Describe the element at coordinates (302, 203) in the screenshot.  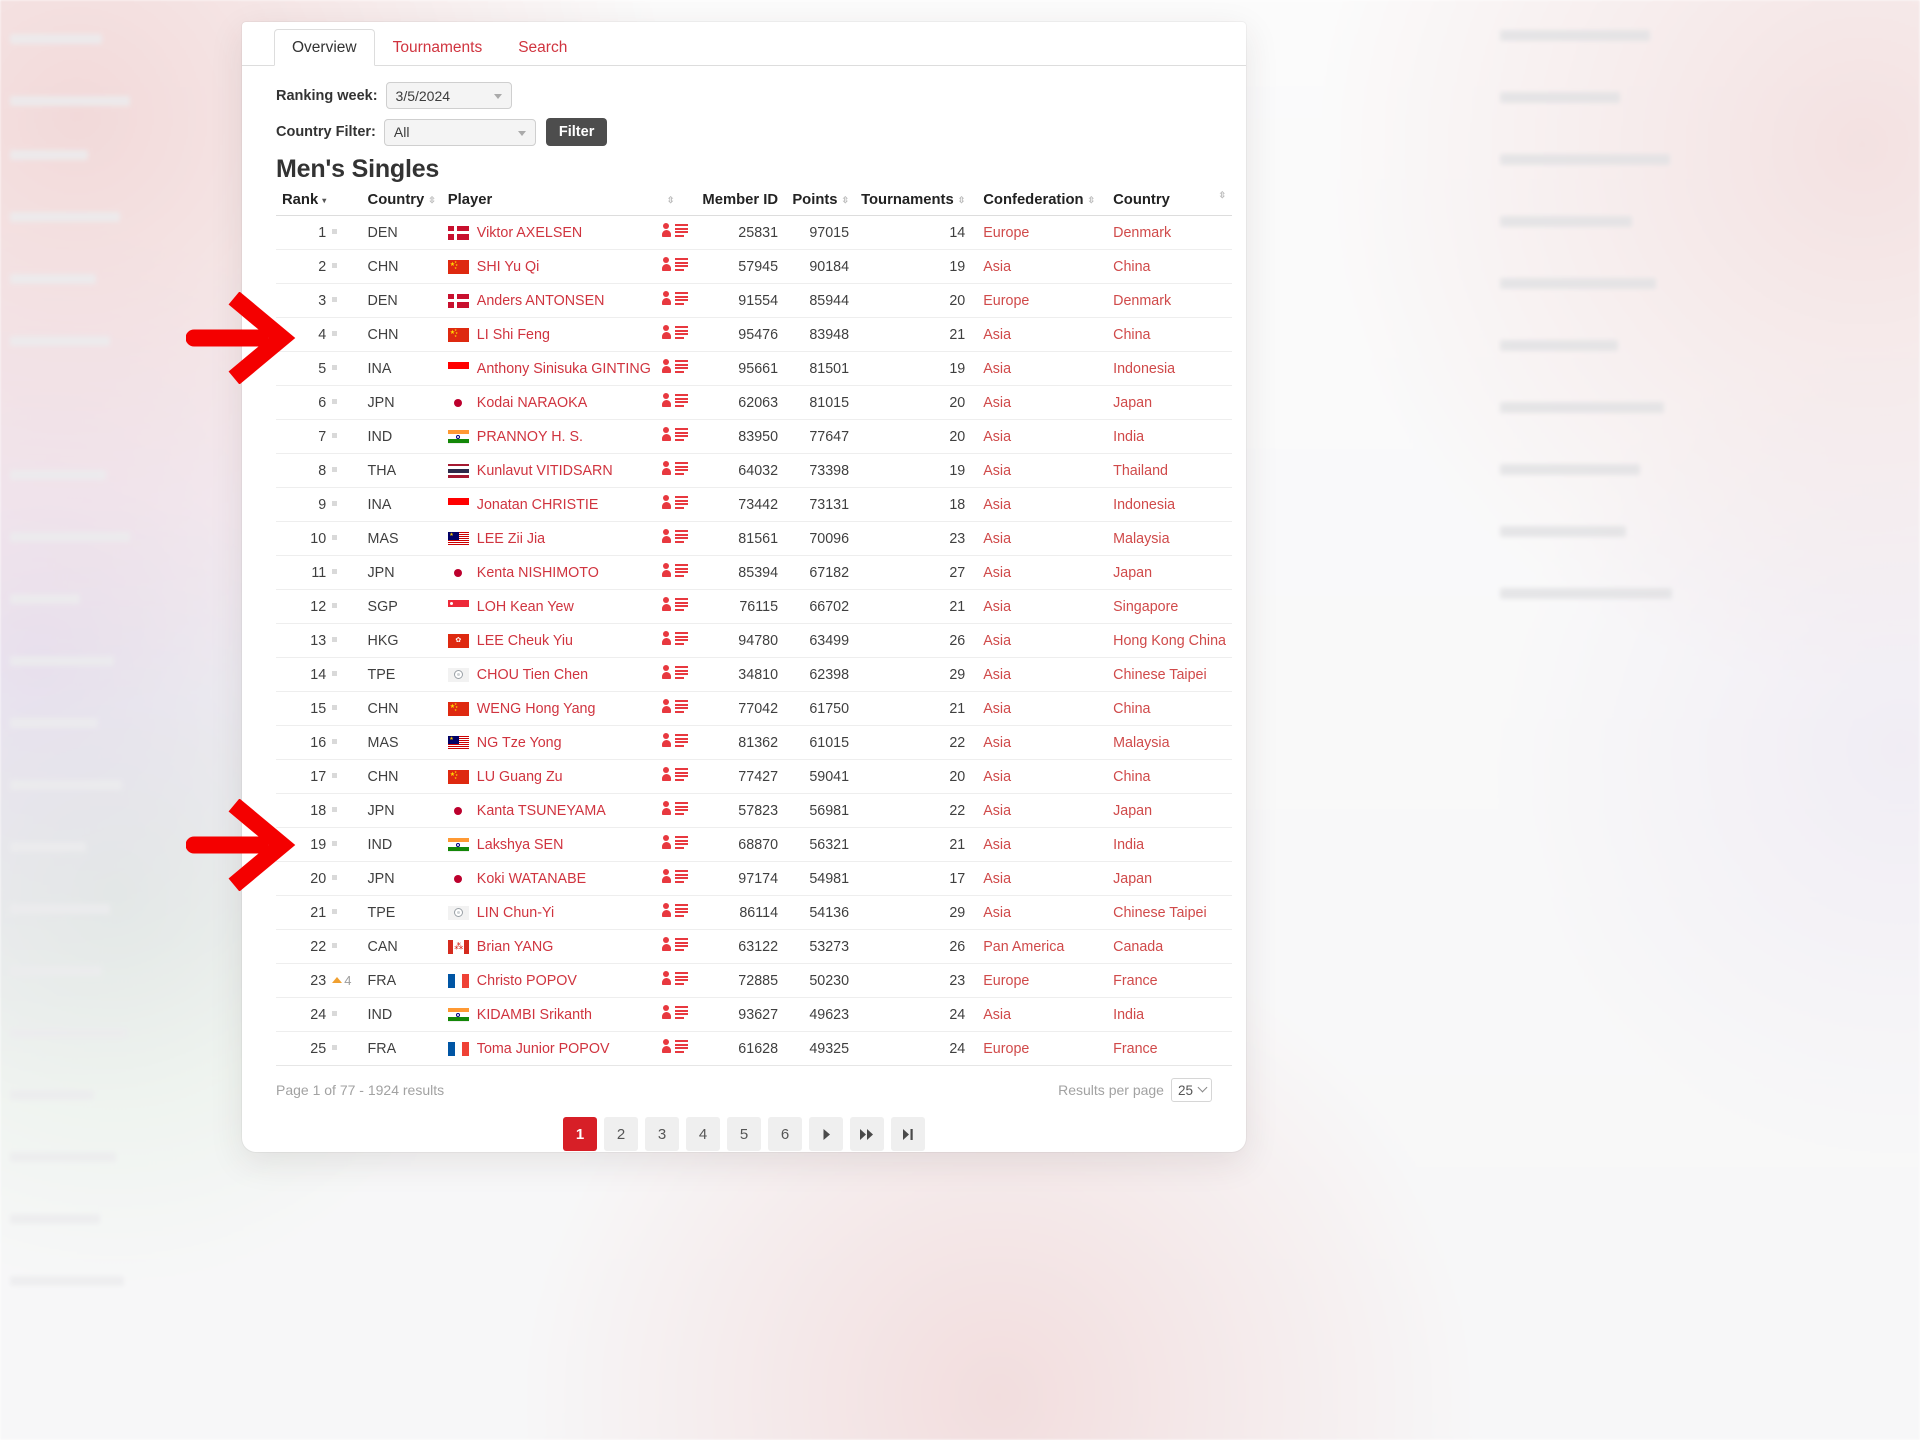
I see `column-header-rank: Rank ▾` at that location.